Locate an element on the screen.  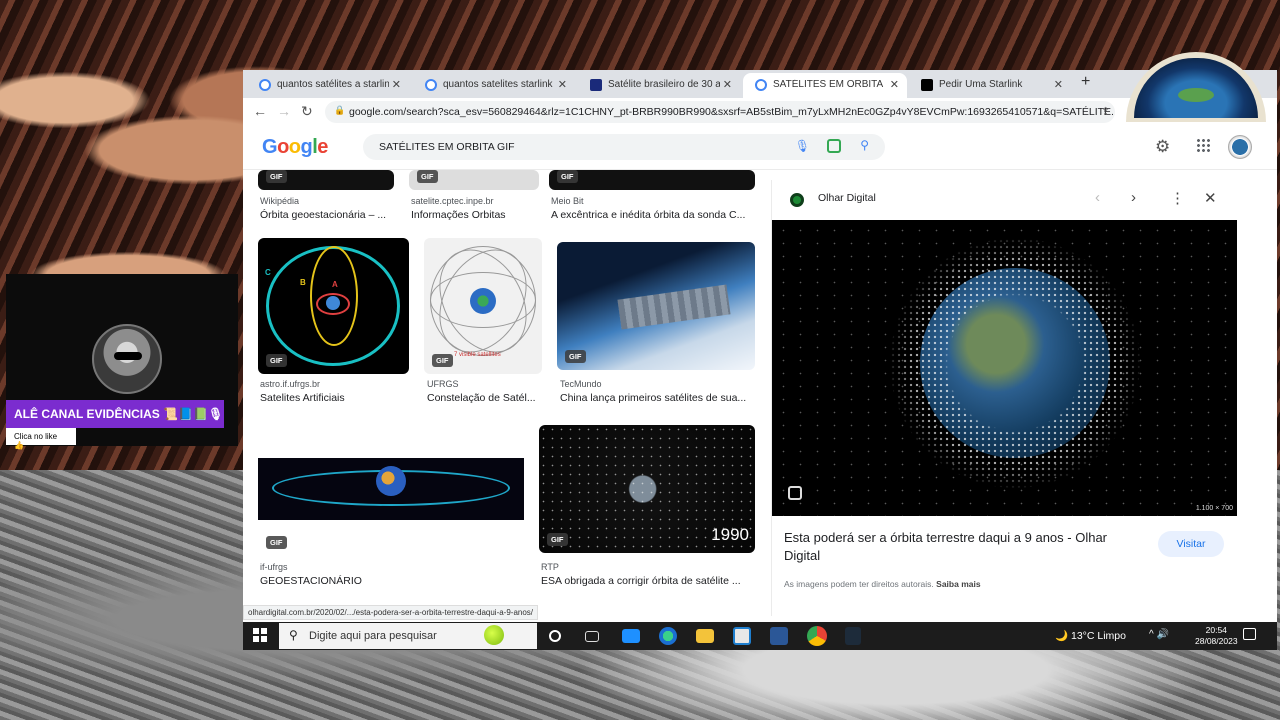
back-arrow-icon: ← is located at coordinates (260, 111).